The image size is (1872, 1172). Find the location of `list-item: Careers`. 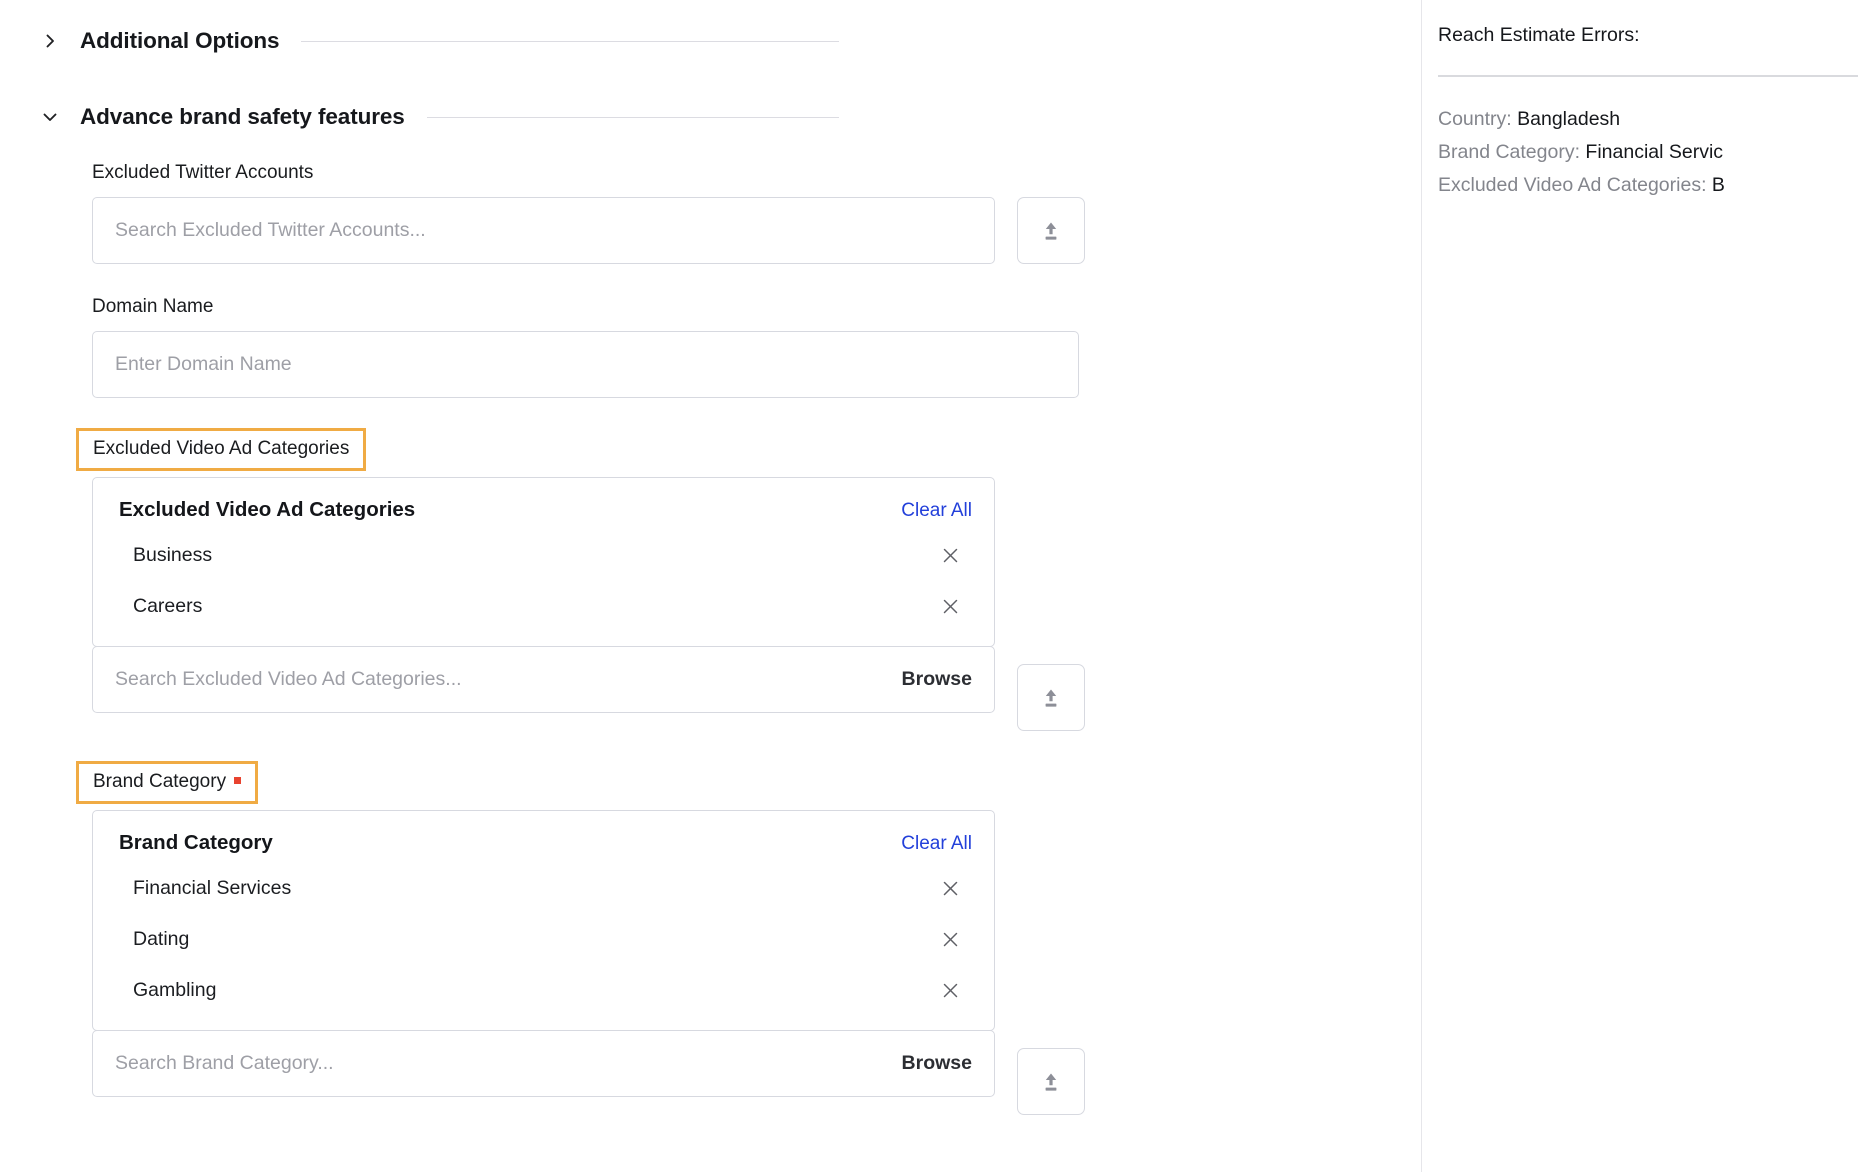

list-item: Careers is located at coordinates (543, 606).